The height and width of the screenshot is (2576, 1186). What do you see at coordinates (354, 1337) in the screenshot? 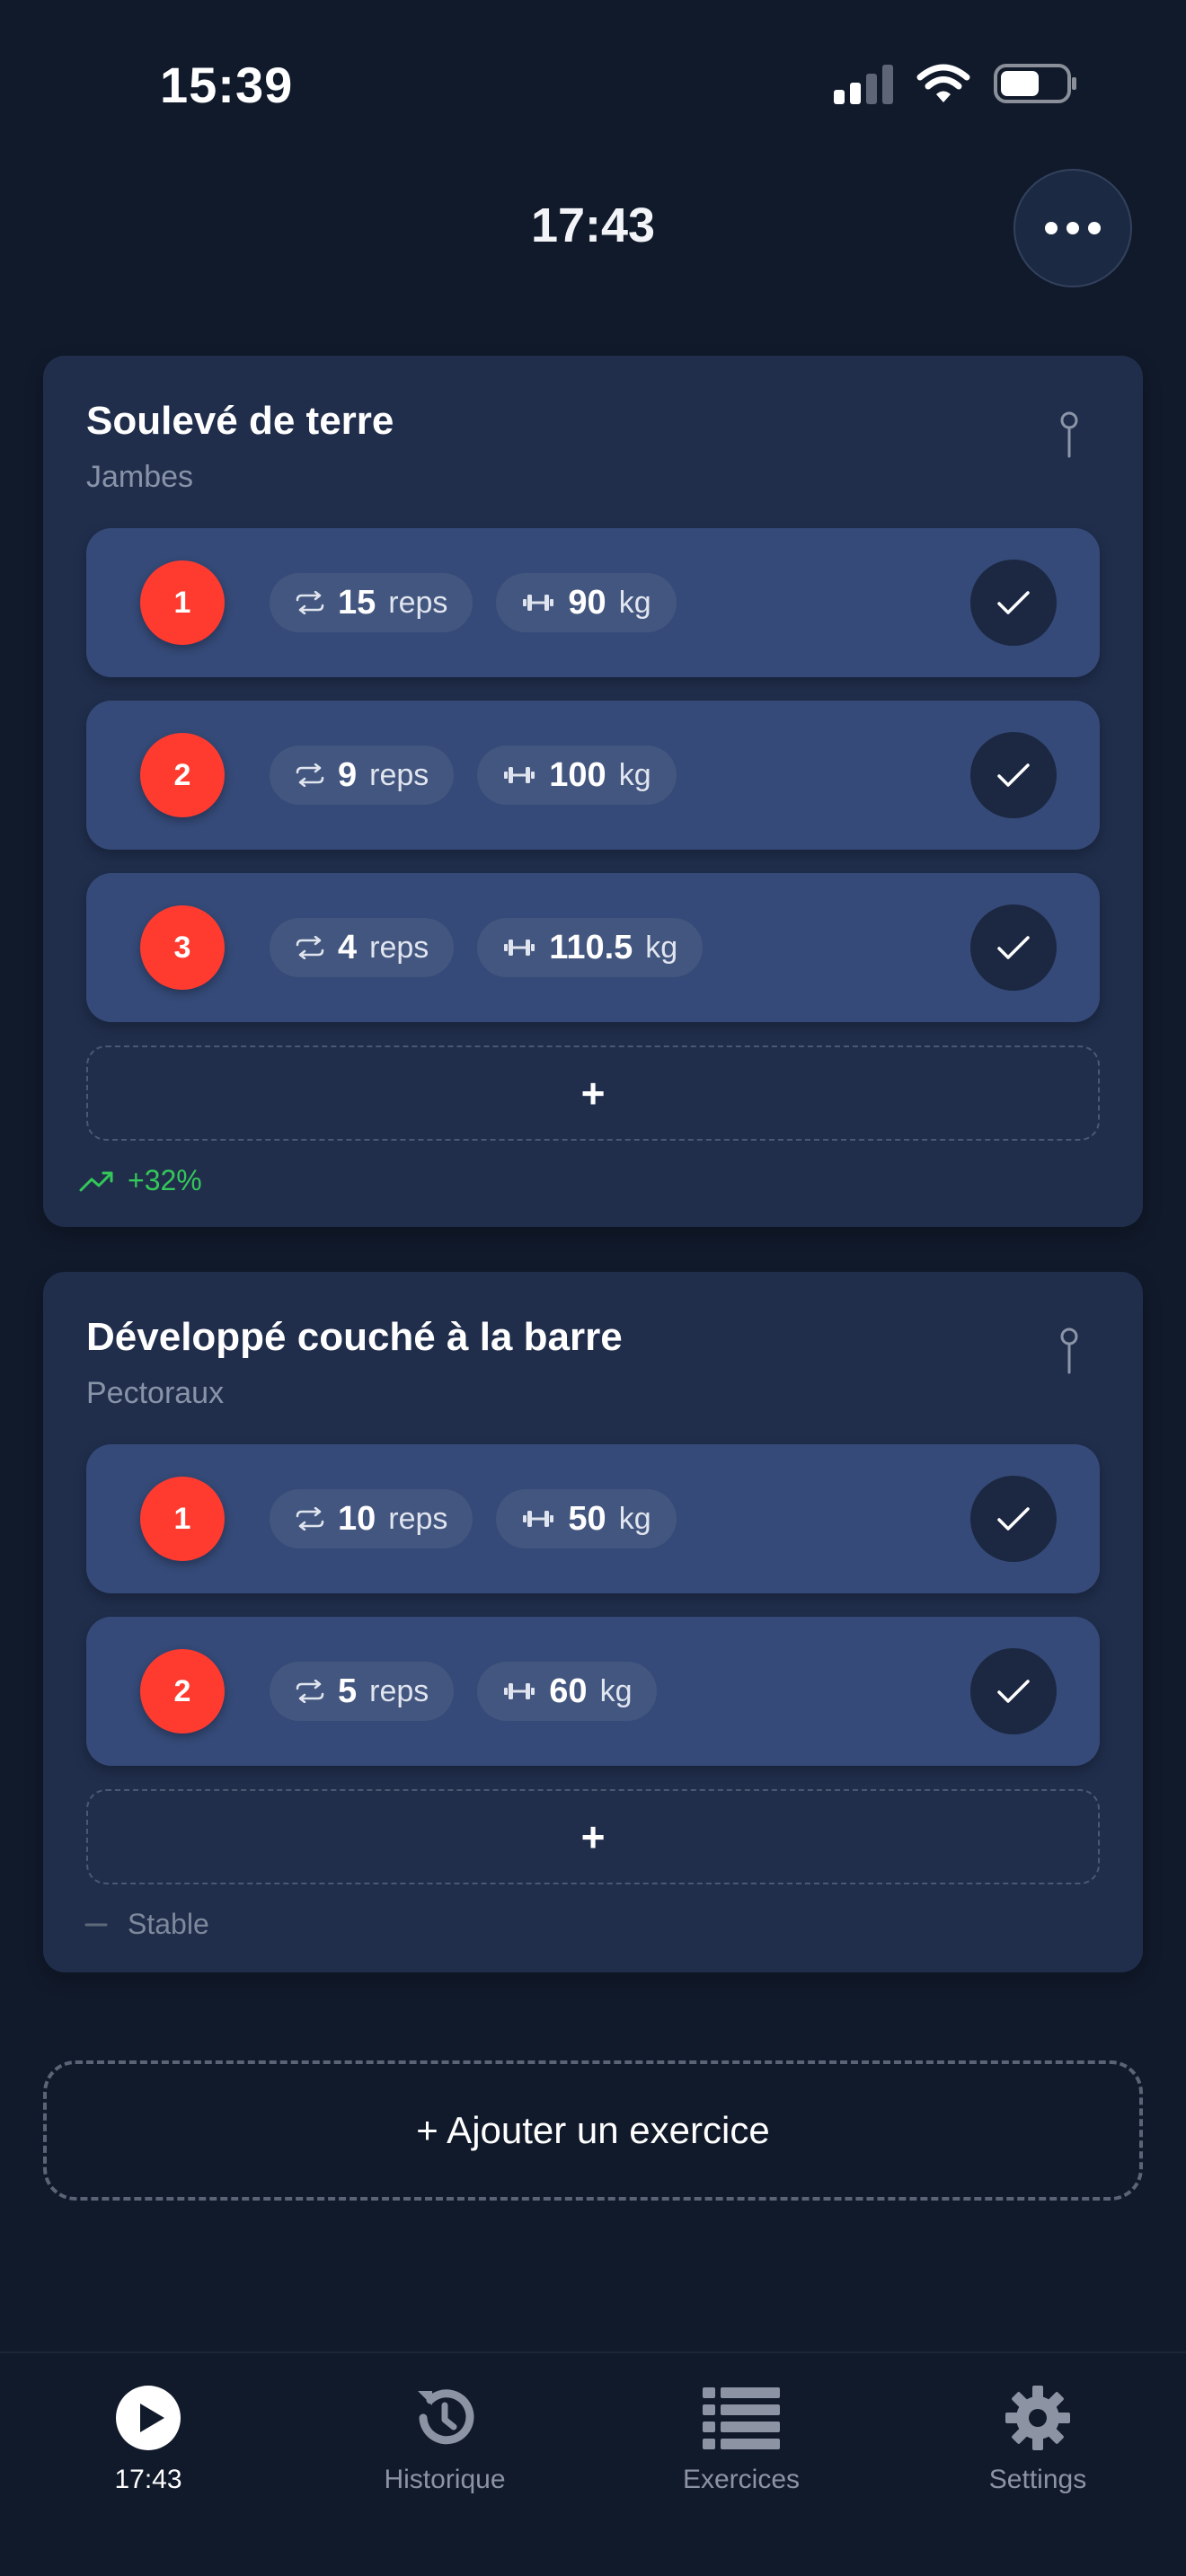
I see `exercise-name: Développé couché à la barre` at bounding box center [354, 1337].